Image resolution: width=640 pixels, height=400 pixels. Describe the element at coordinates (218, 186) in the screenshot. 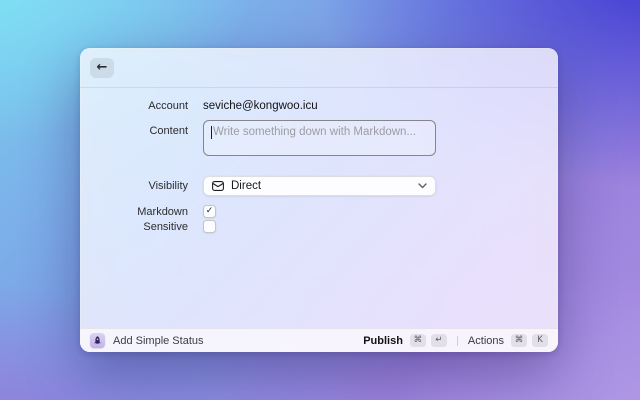

I see `envelope-icon` at that location.